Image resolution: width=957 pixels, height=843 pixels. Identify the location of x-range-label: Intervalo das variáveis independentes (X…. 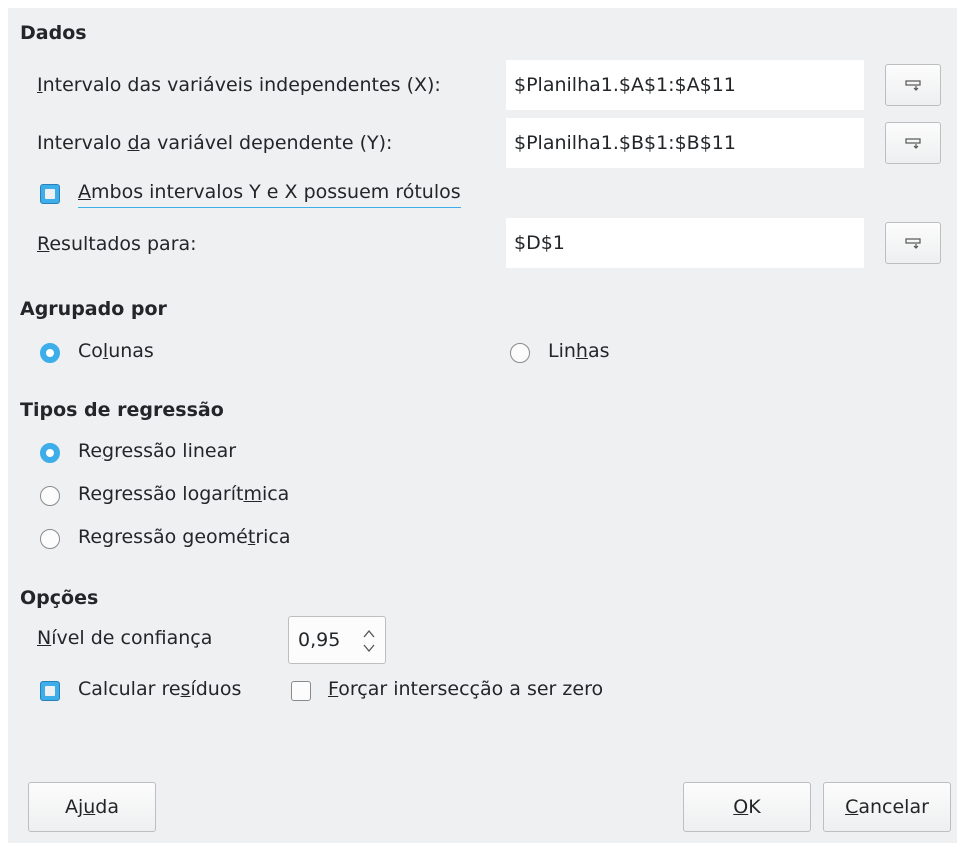
(239, 85).